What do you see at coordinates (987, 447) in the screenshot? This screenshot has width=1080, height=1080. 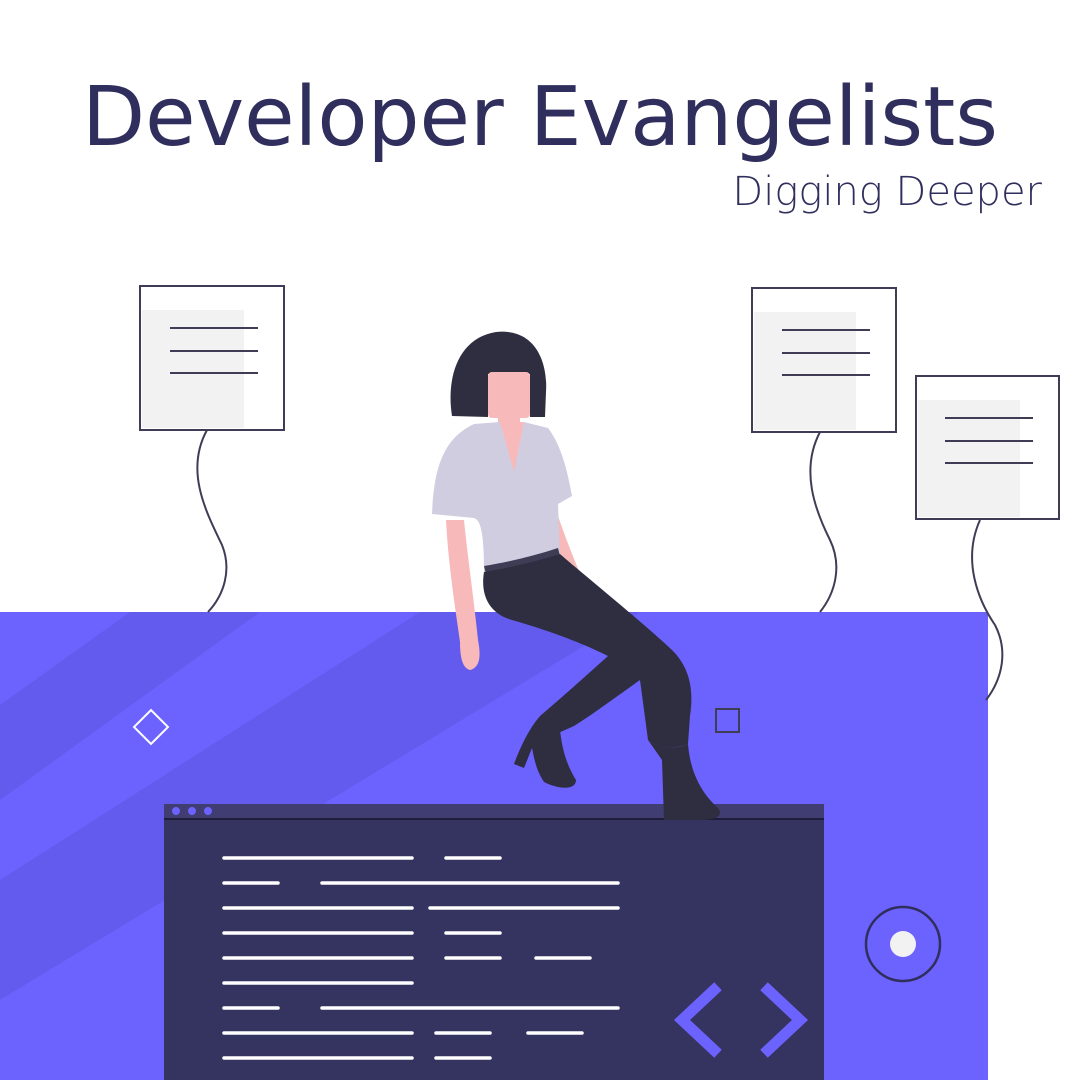 I see `paper-right` at bounding box center [987, 447].